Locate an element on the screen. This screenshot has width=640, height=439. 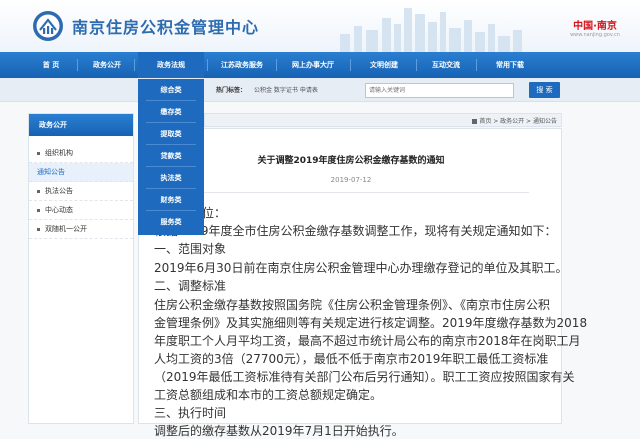
nav-regulations: 政务法规 is located at coordinates (171, 65).